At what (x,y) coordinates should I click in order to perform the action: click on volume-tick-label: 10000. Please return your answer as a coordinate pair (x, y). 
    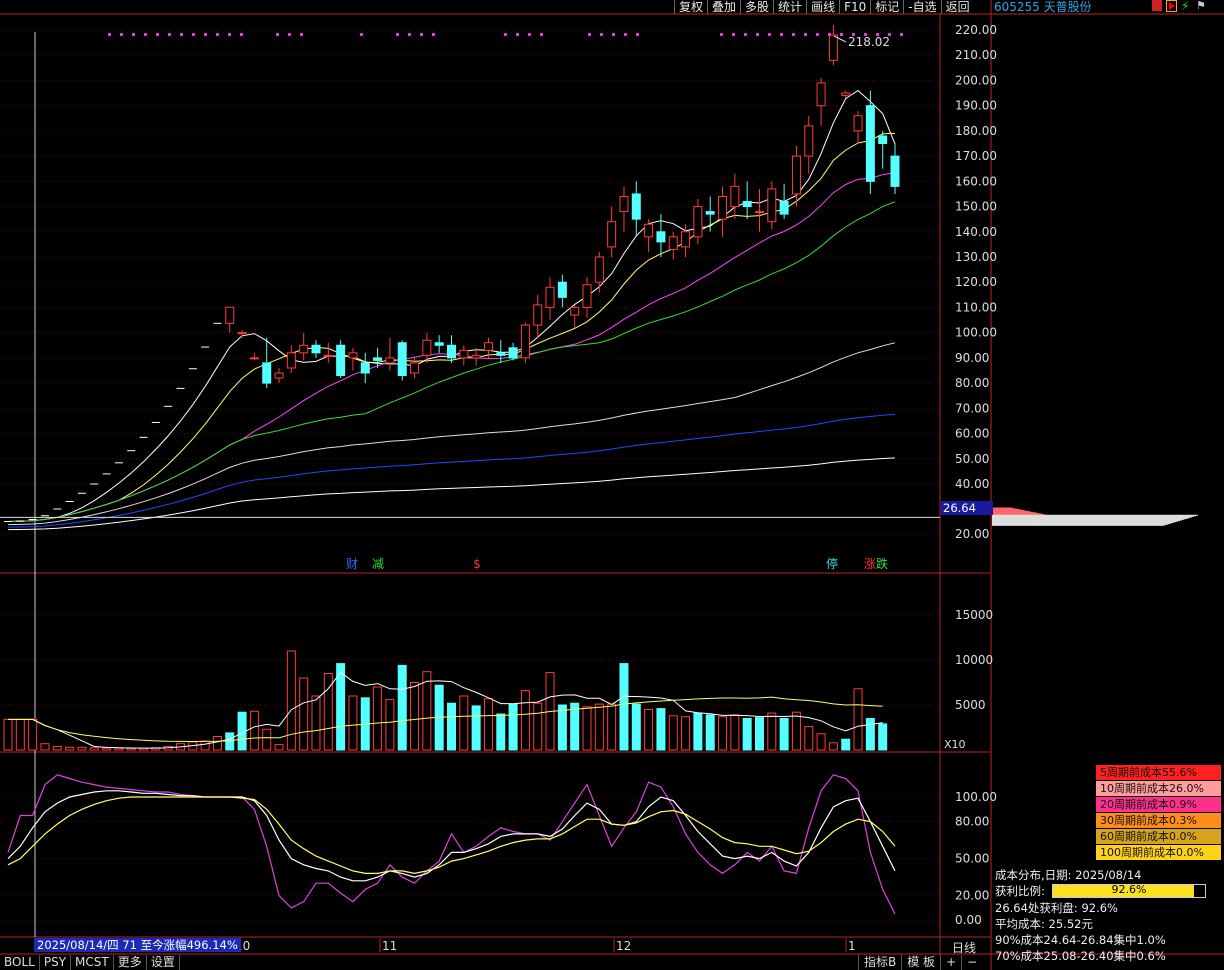
    Looking at the image, I should click on (974, 660).